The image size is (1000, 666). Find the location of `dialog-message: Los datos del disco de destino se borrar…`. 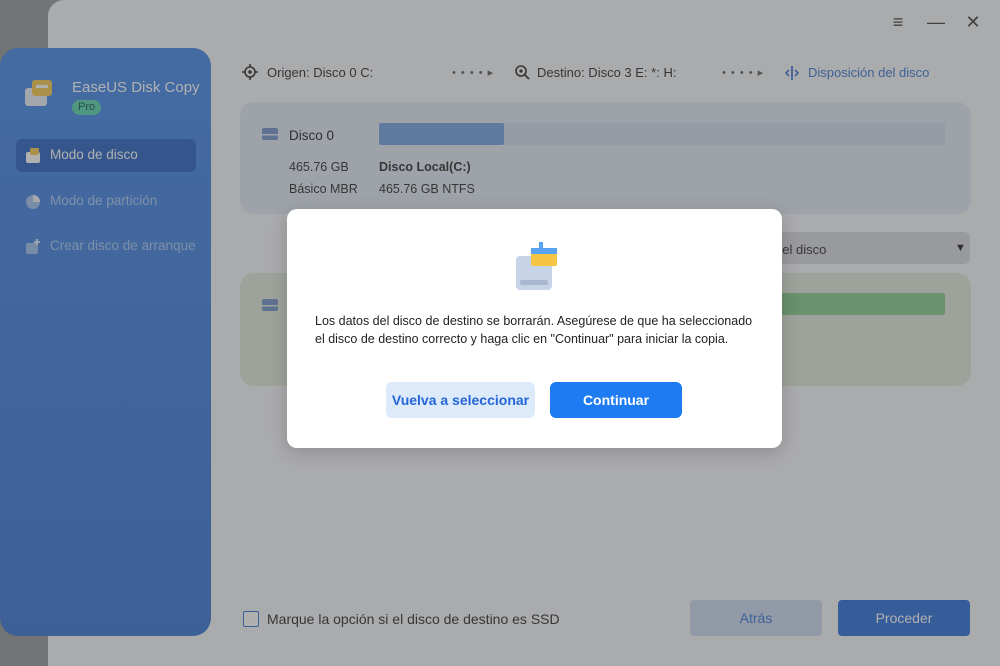

dialog-message: Los datos del disco de destino se borrar… is located at coordinates (534, 330).